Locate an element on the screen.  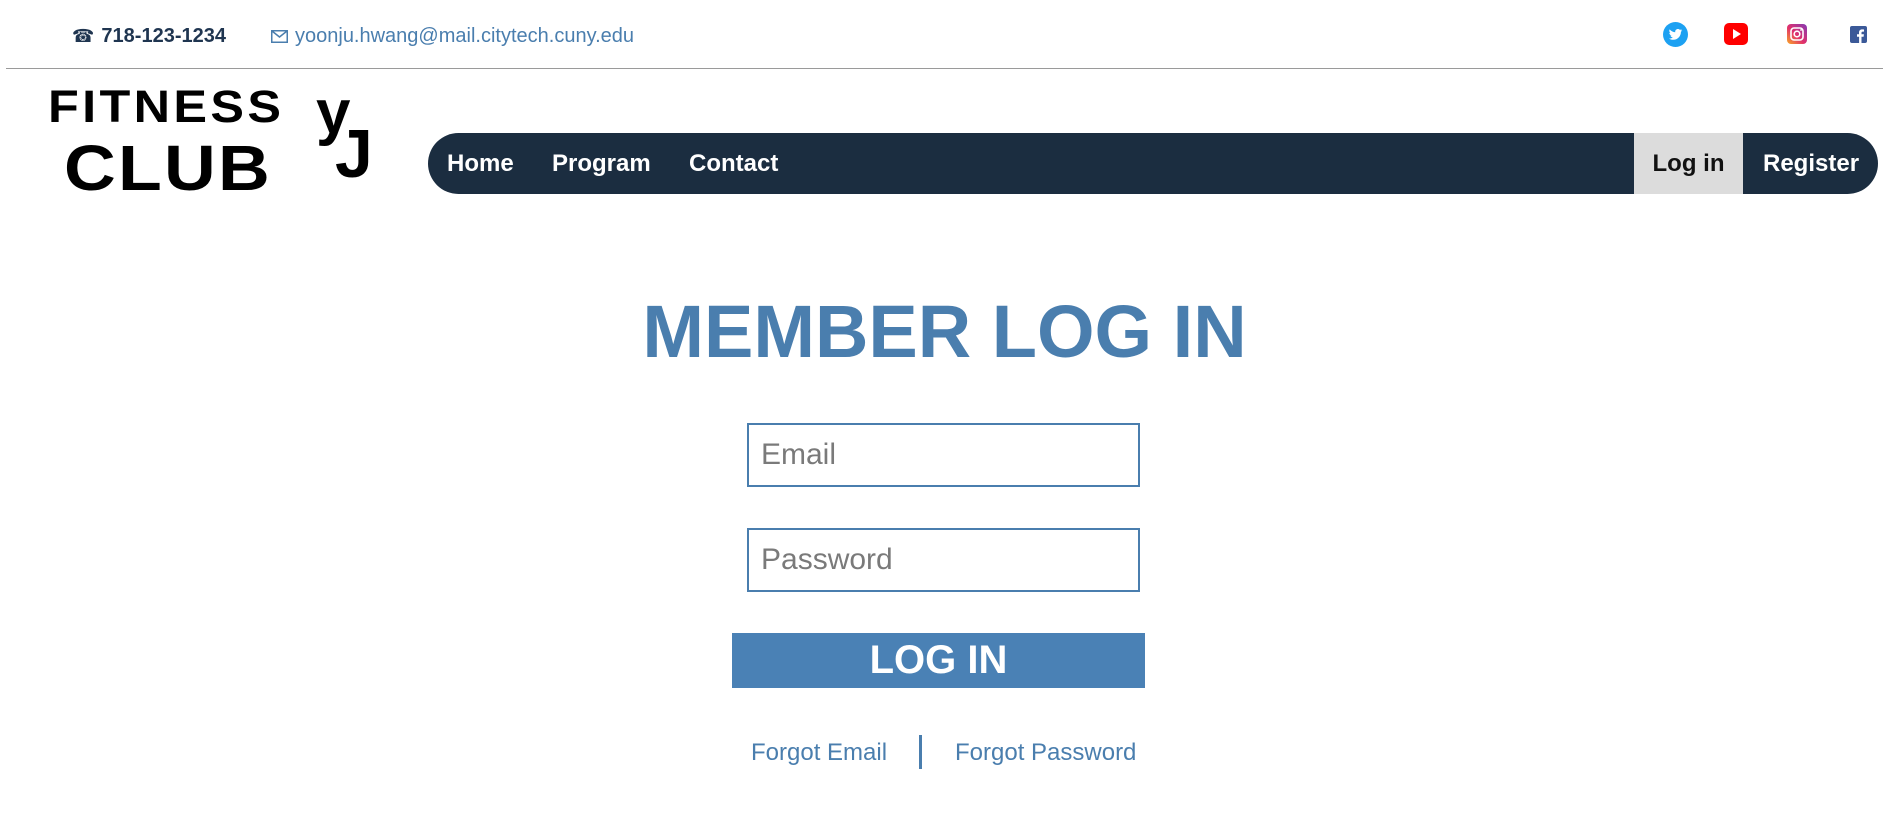
nav-home: Home is located at coordinates (480, 163).